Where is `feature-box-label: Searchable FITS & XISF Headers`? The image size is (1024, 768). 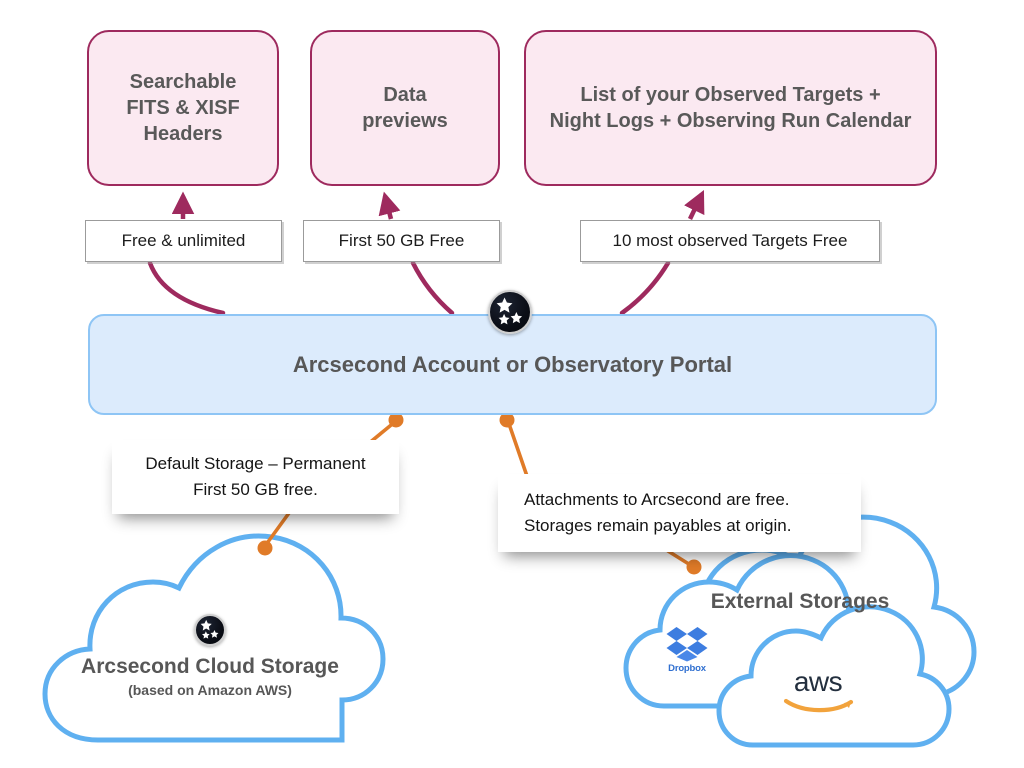 feature-box-label: Searchable FITS & XISF Headers is located at coordinates (182, 108).